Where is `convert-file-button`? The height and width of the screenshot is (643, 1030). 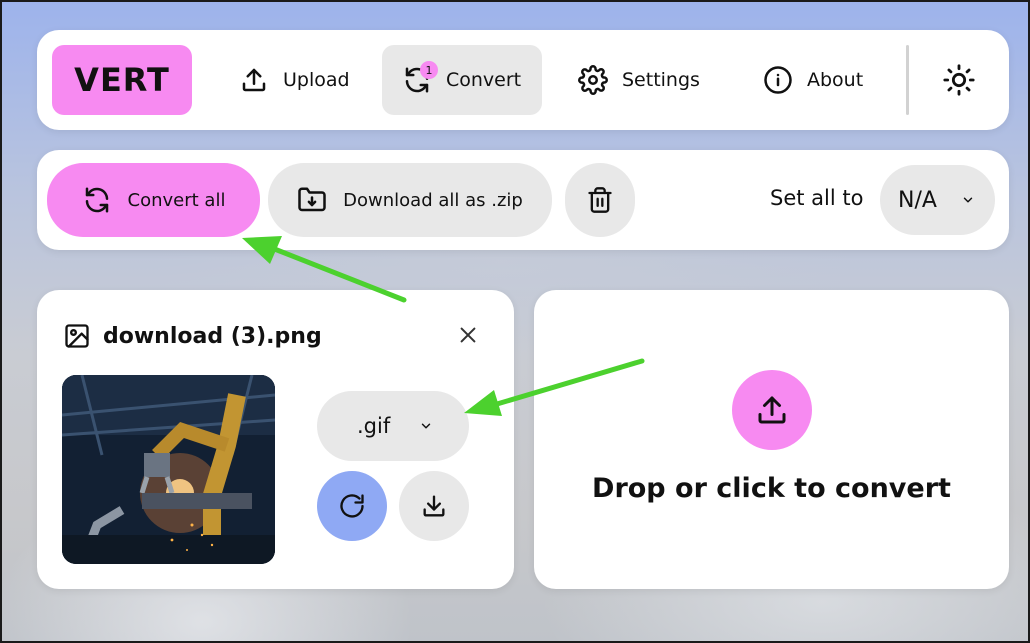 convert-file-button is located at coordinates (352, 506).